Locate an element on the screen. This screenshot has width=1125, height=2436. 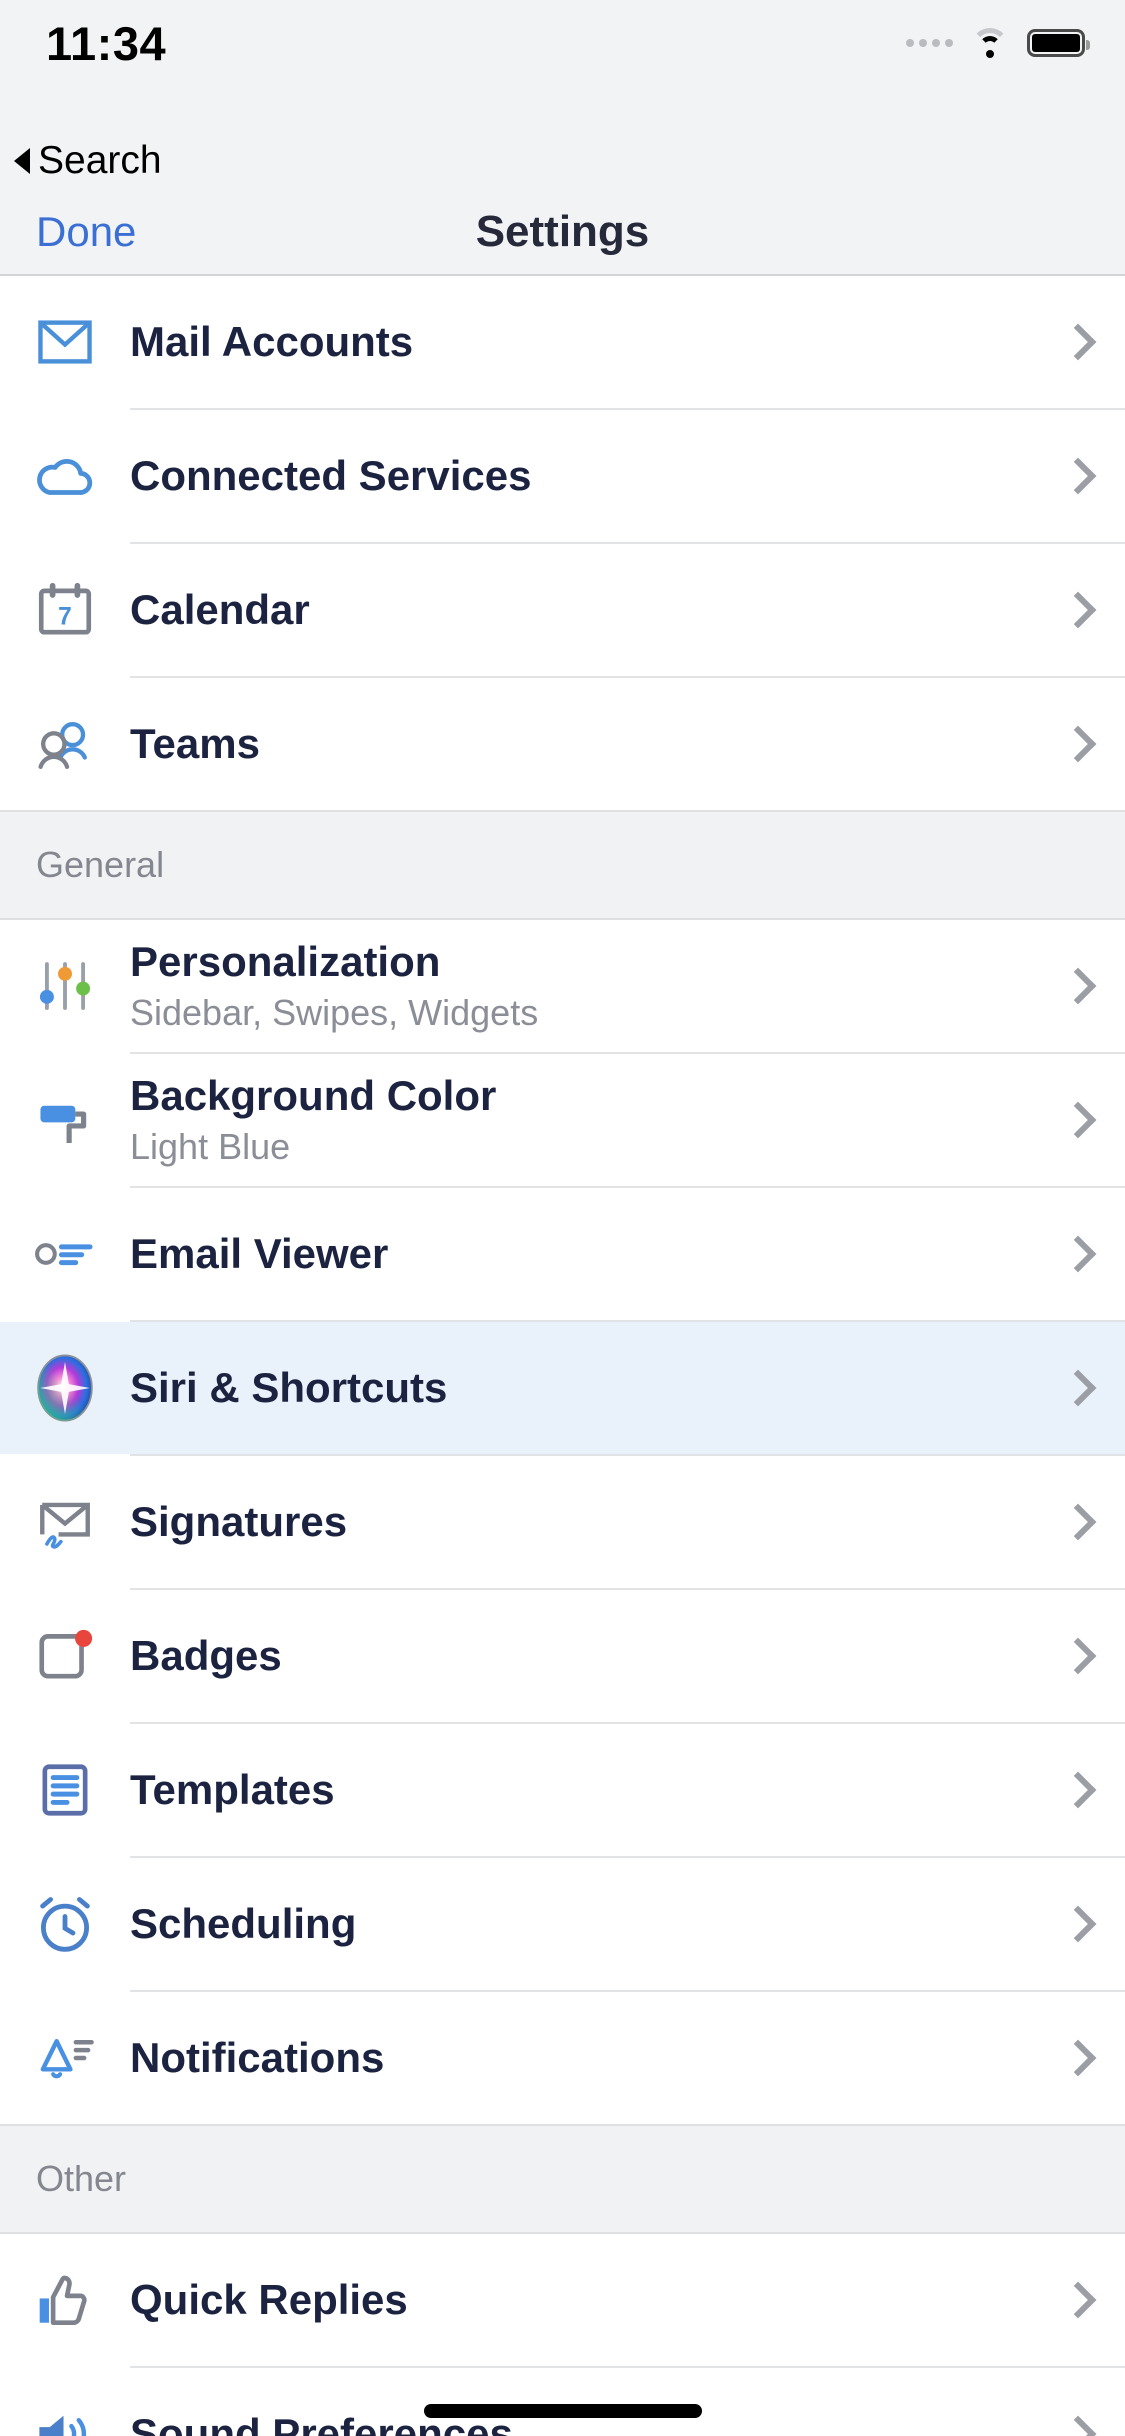
paint-roller-icon is located at coordinates (65, 1120).